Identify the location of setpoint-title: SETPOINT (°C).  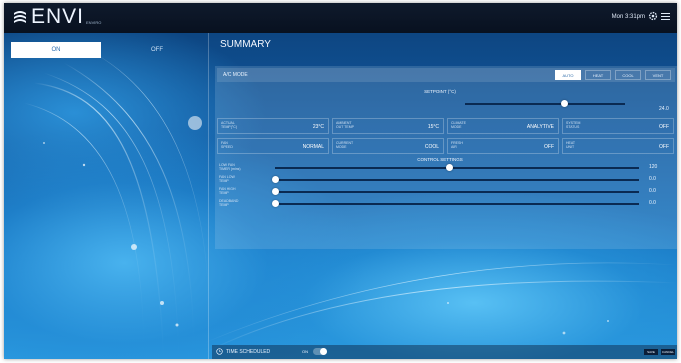
(440, 91).